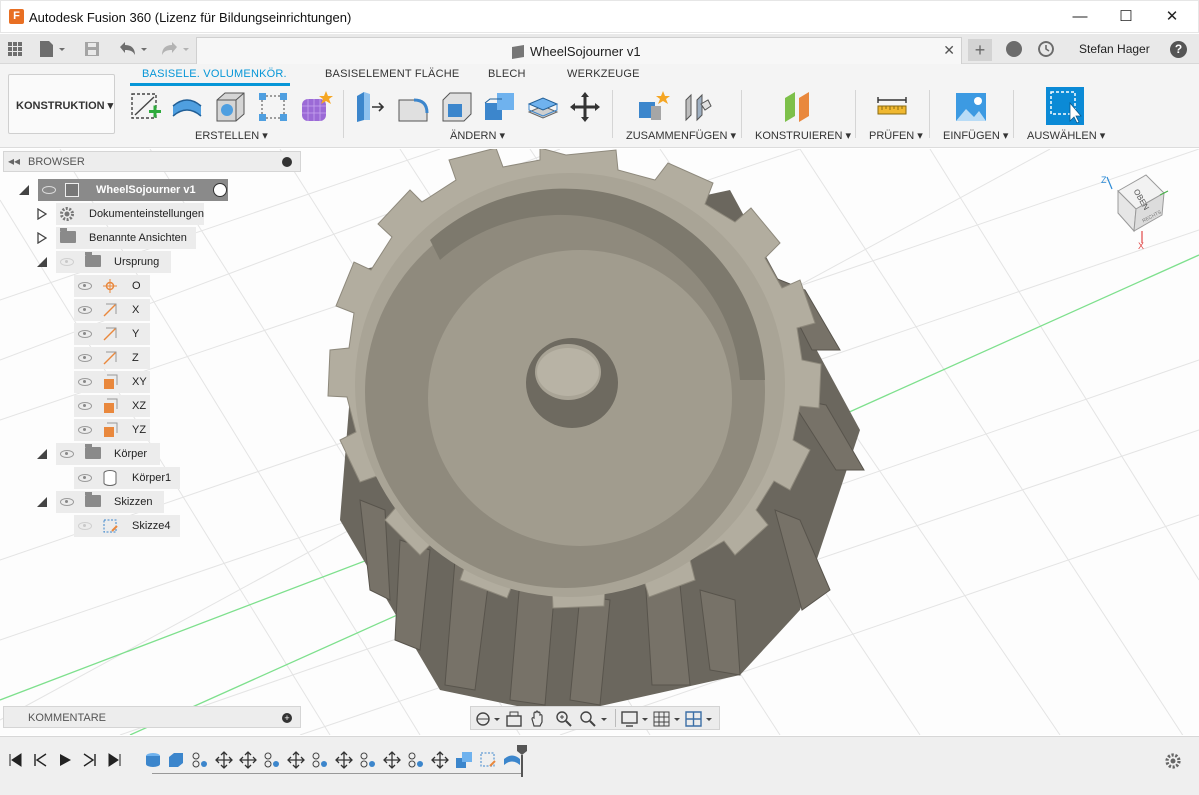  What do you see at coordinates (464, 760) in the screenshot?
I see `timeline-combine-feature-icon` at bounding box center [464, 760].